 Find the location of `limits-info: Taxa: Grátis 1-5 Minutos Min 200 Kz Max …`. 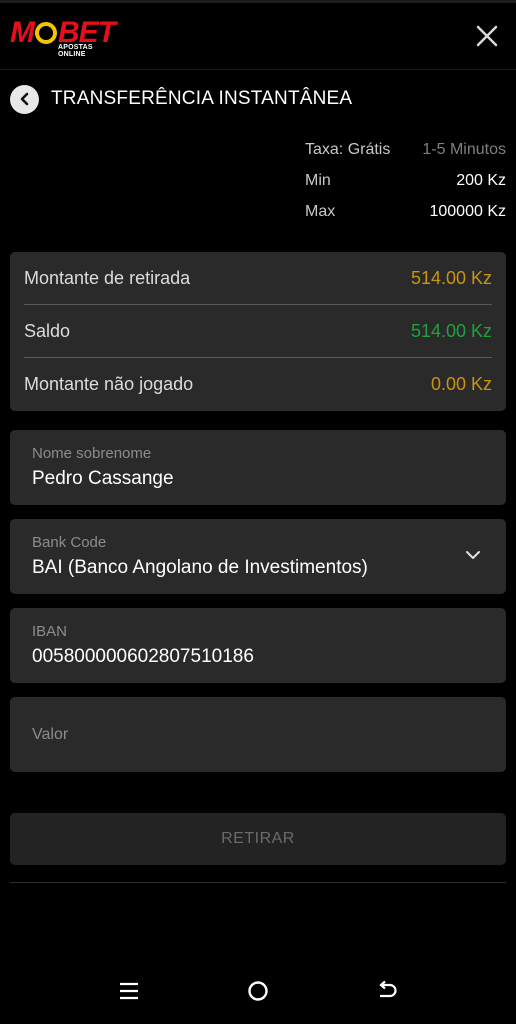

limits-info: Taxa: Grátis 1-5 Minutos Min 200 Kz Max … is located at coordinates (405, 185).